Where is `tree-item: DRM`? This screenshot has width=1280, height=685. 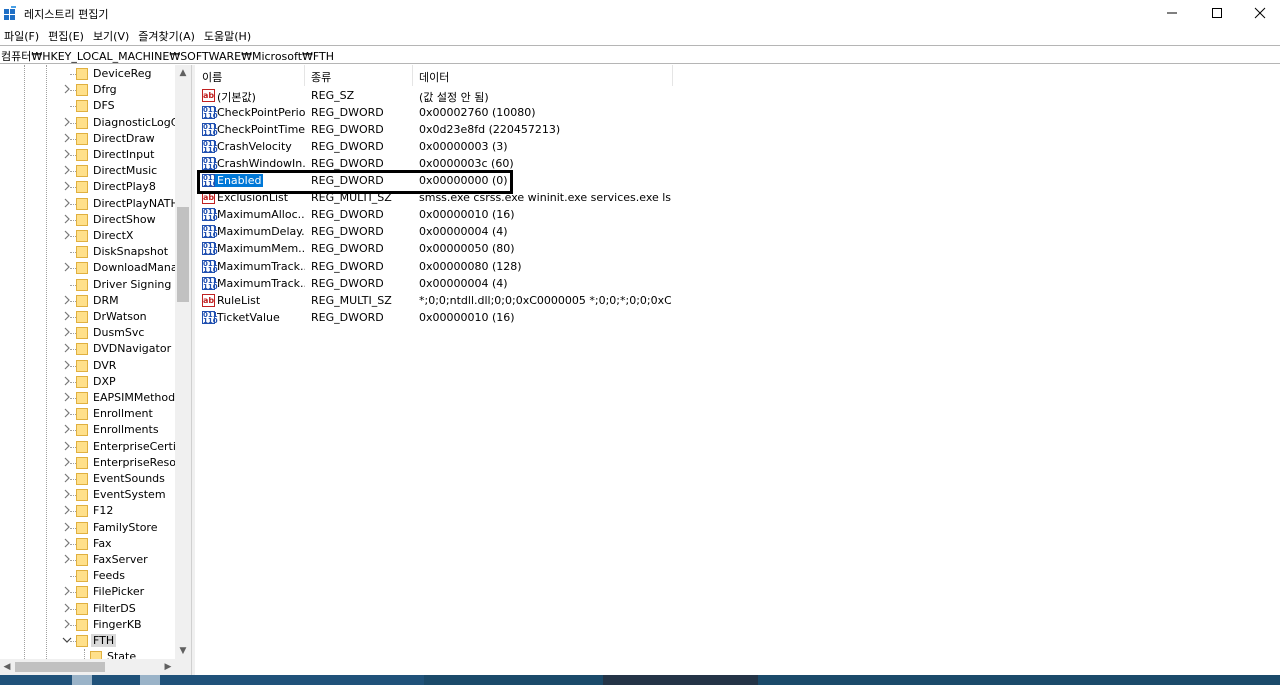 tree-item: DRM is located at coordinates (87, 301).